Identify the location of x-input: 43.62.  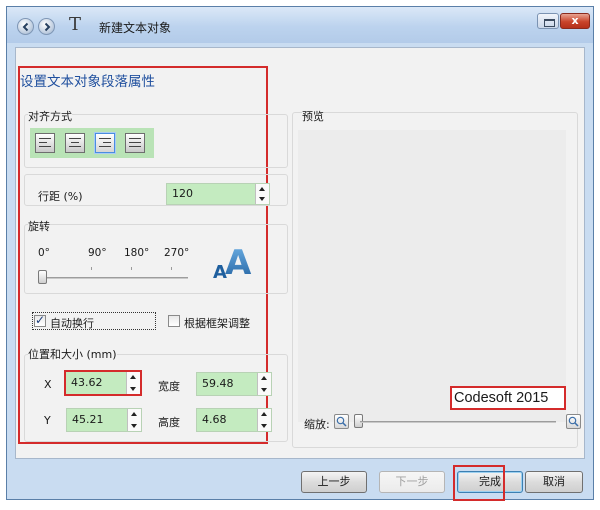
(103, 383).